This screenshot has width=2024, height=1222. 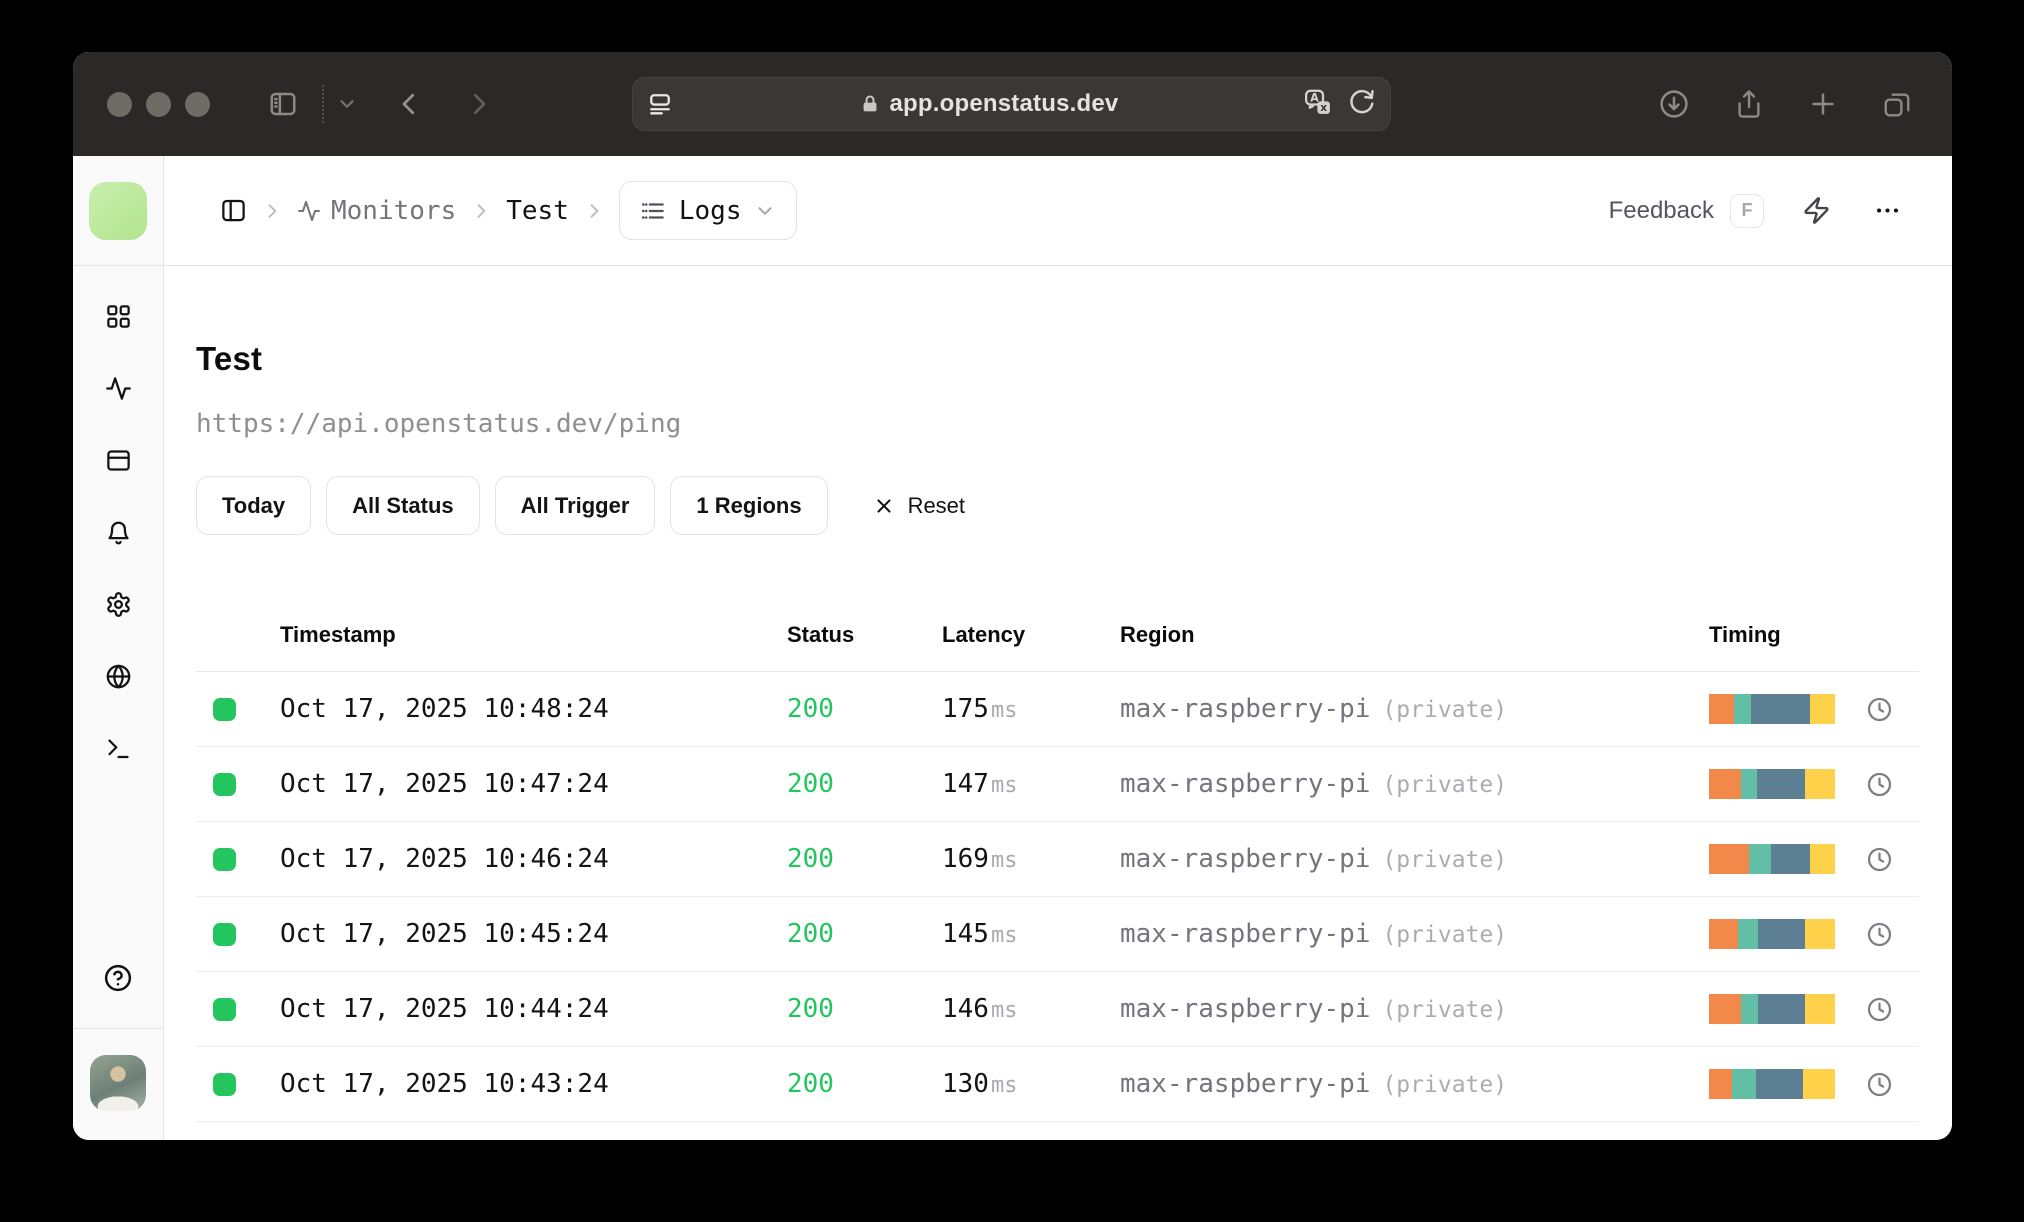 I want to click on app-sidebar-toggle-icon, so click(x=233, y=210).